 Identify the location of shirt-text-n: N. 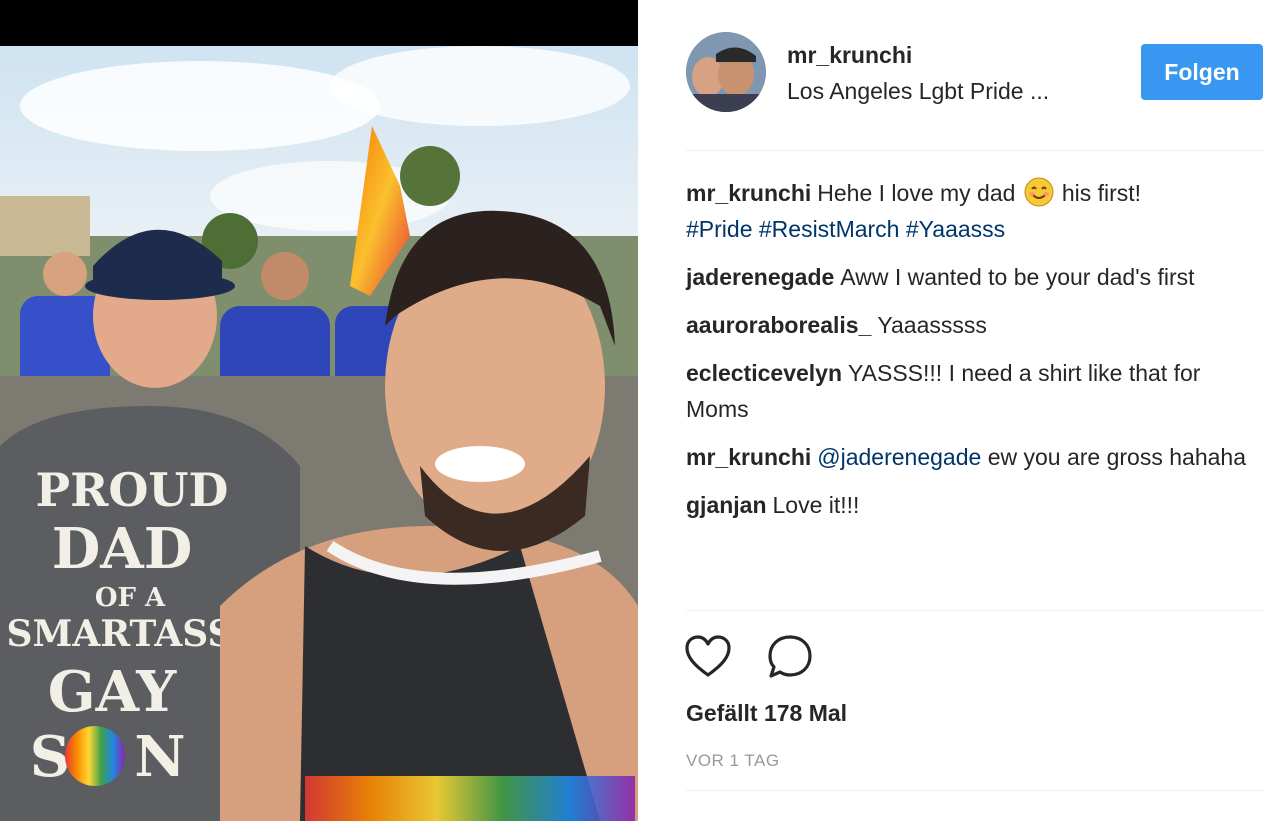
(159, 757).